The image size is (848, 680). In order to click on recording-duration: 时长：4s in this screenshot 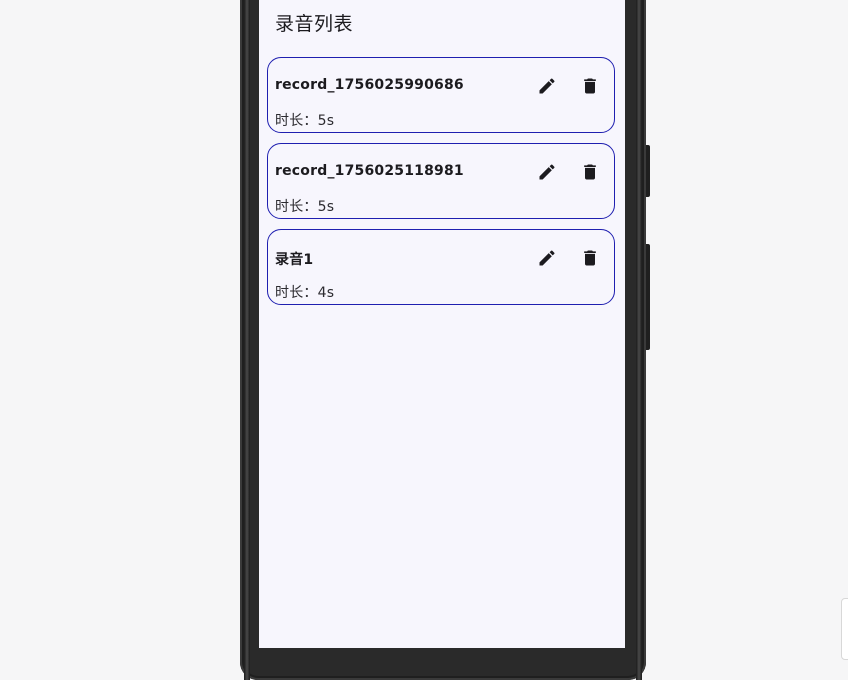, I will do `click(305, 293)`.